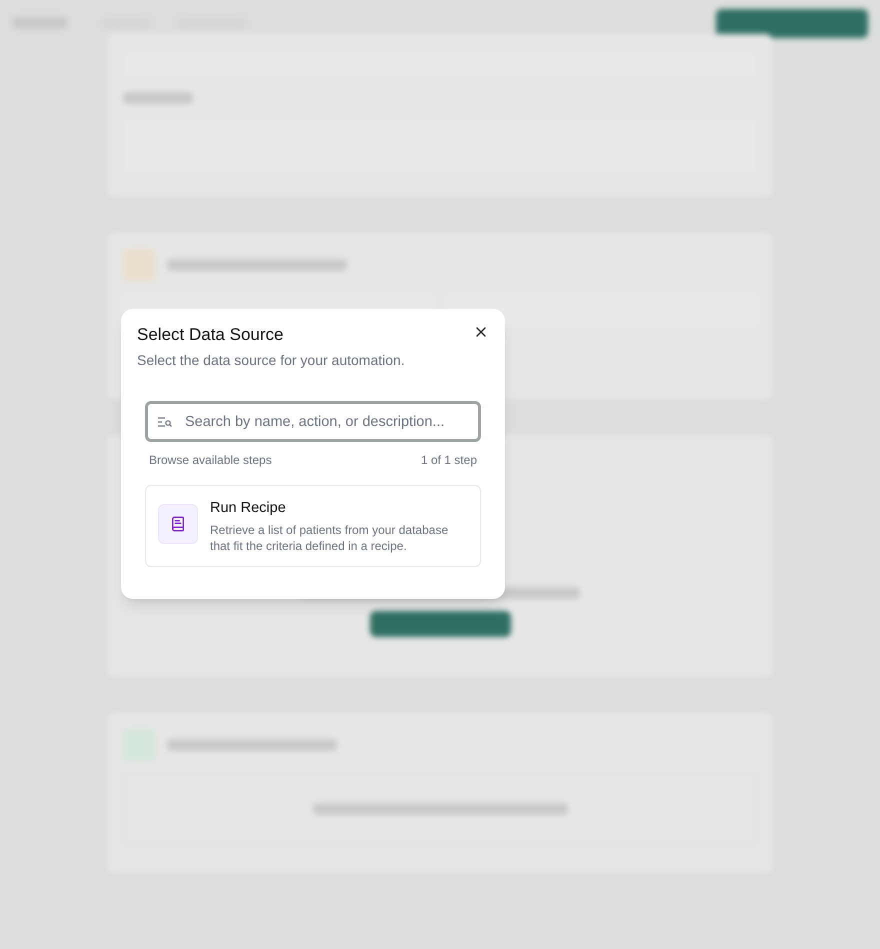 The image size is (880, 949). Describe the element at coordinates (448, 460) in the screenshot. I see `result-count: 1 of 1 step` at that location.